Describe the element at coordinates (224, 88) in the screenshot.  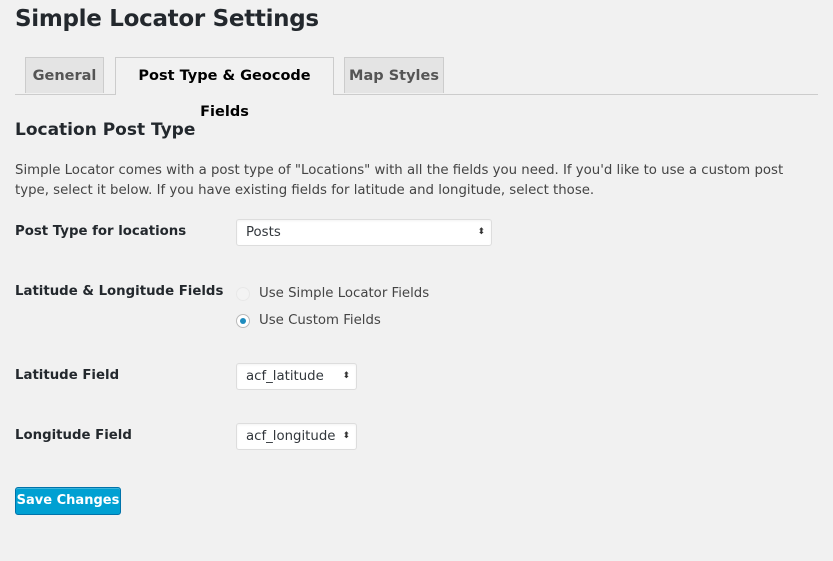
I see `tab-post-type-geocode-fields: Post Type & Geocode Fields` at that location.